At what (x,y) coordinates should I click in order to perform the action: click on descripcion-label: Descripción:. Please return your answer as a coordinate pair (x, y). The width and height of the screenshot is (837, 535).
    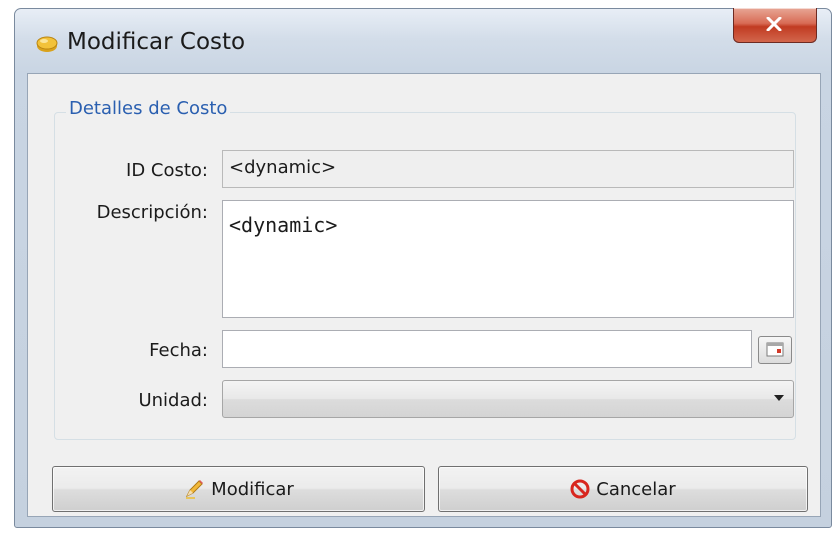
    Looking at the image, I should click on (152, 212).